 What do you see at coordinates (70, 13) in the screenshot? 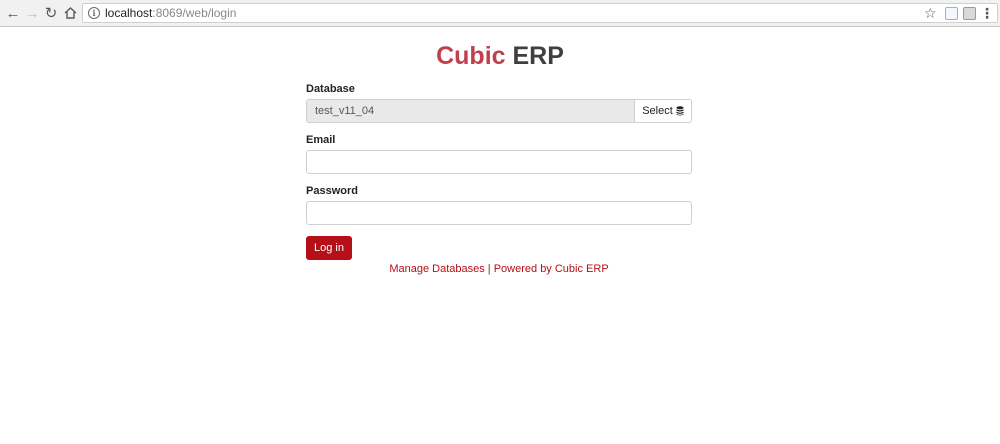
I see `home-icon` at bounding box center [70, 13].